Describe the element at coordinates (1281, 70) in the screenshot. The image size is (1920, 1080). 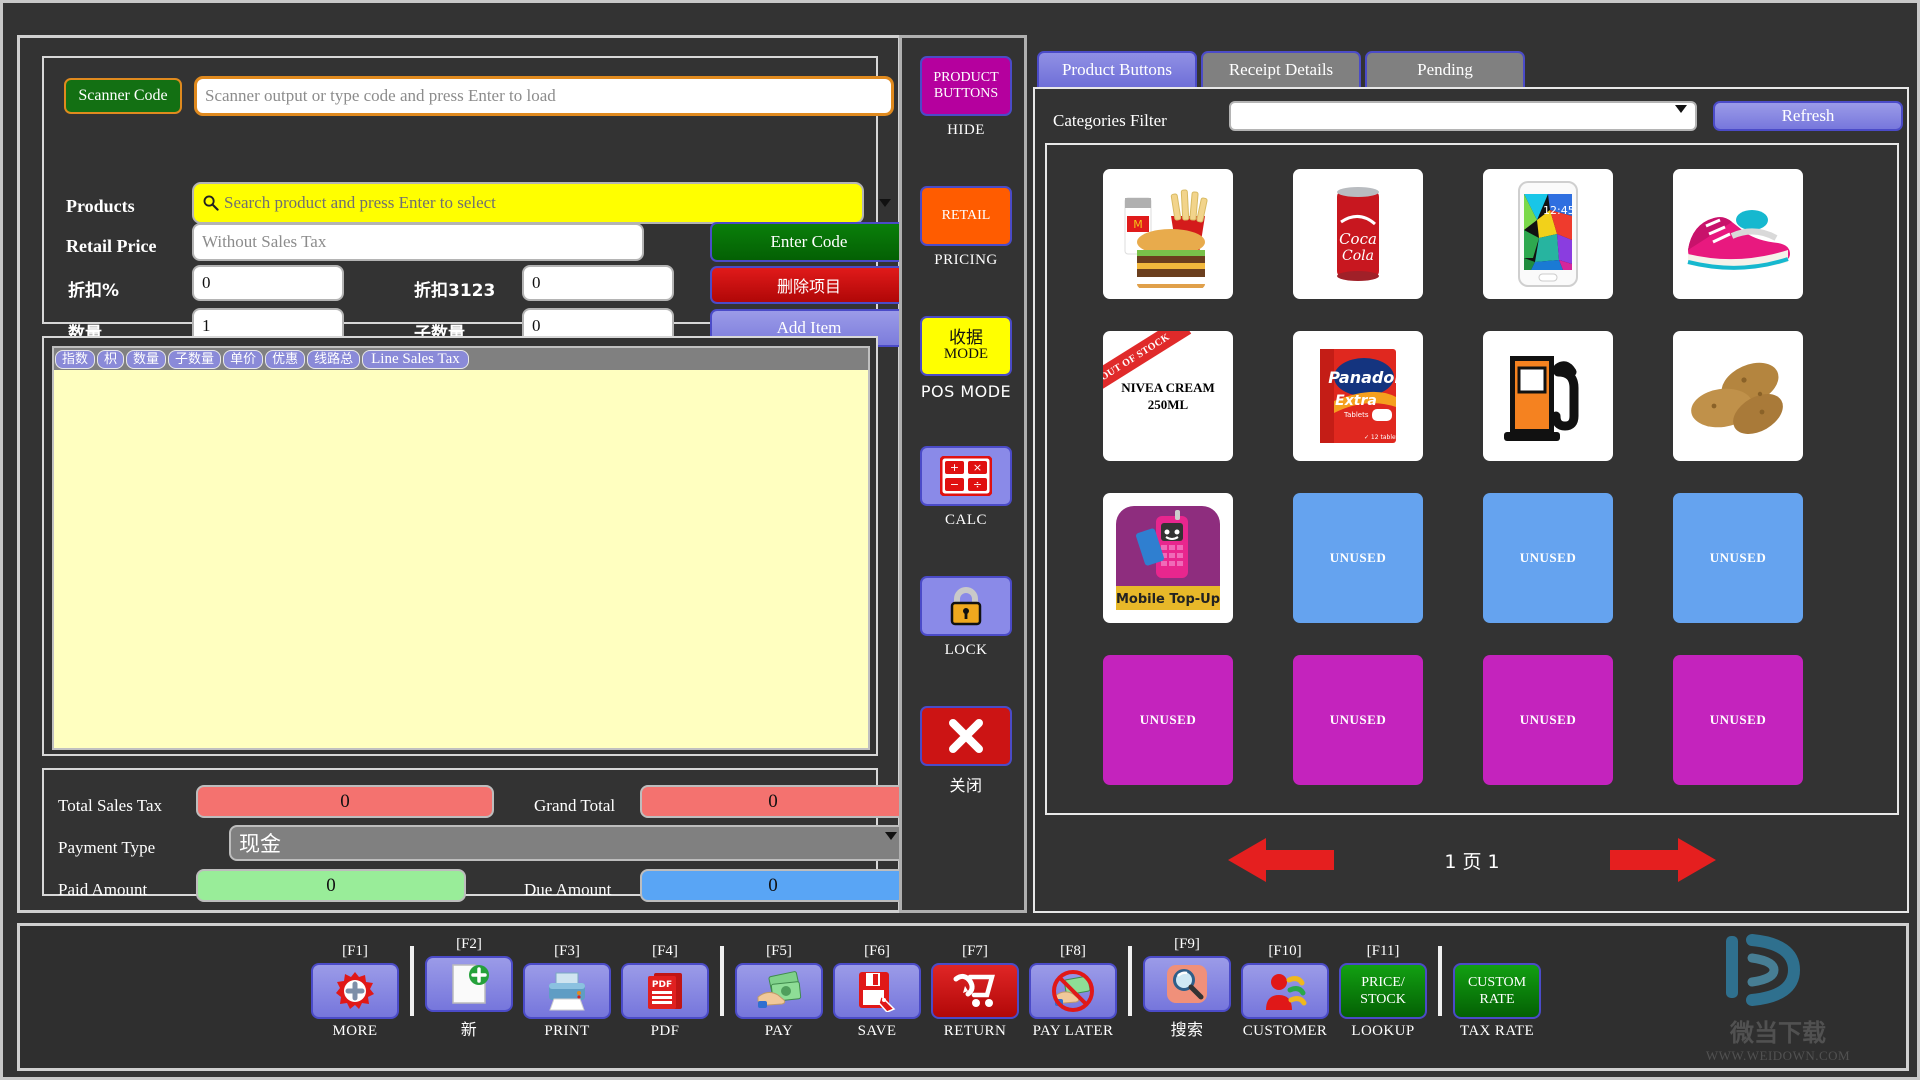
I see `tab-receipt-details: Receipt Details` at that location.